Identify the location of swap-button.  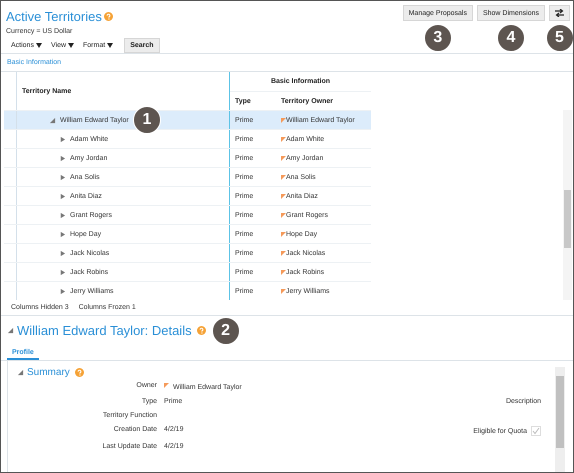
(559, 13).